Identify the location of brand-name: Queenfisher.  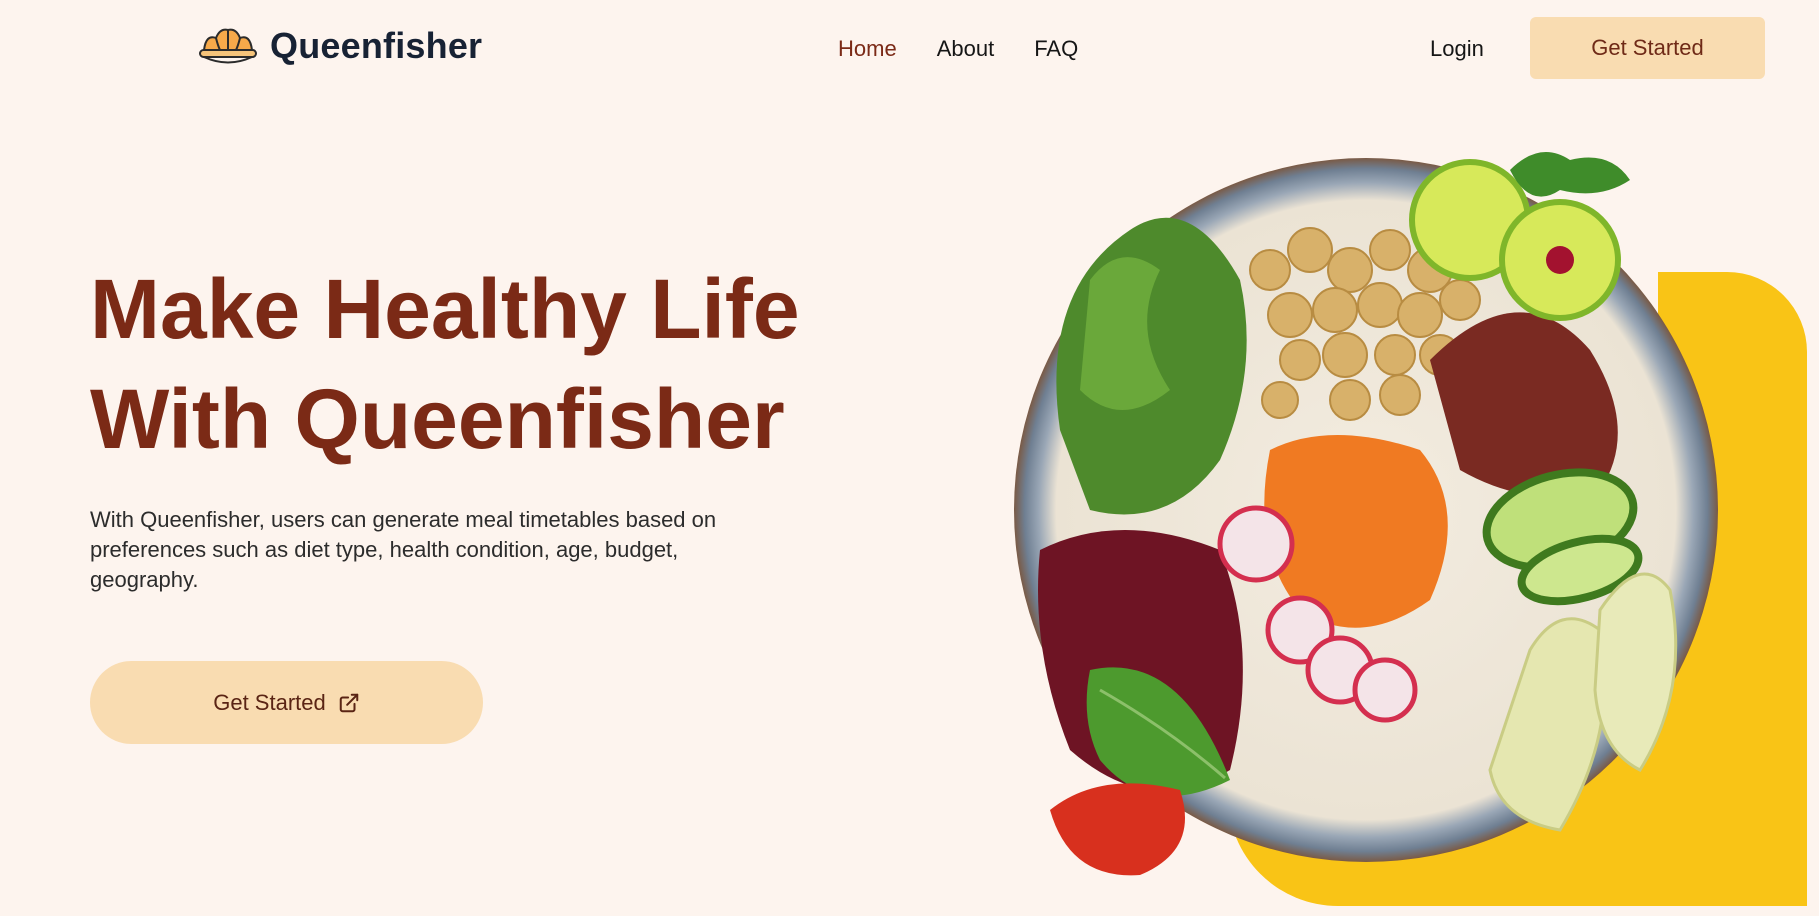
(376, 45).